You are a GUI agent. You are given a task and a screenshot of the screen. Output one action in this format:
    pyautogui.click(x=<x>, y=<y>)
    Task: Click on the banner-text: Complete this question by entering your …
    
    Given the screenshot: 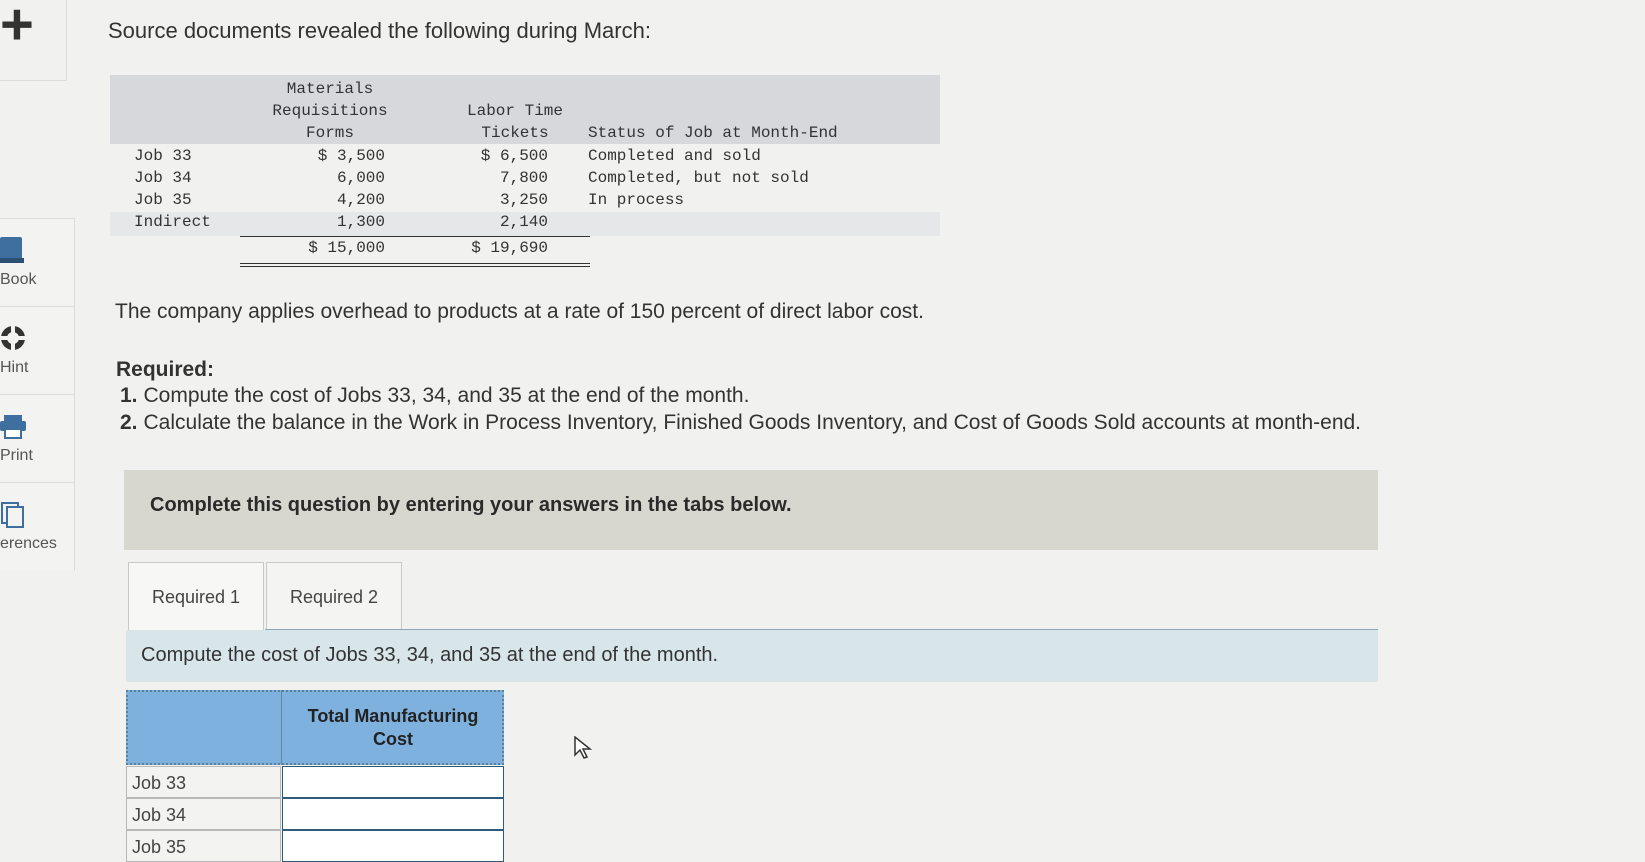 What is the action you would take?
    pyautogui.click(x=471, y=505)
    